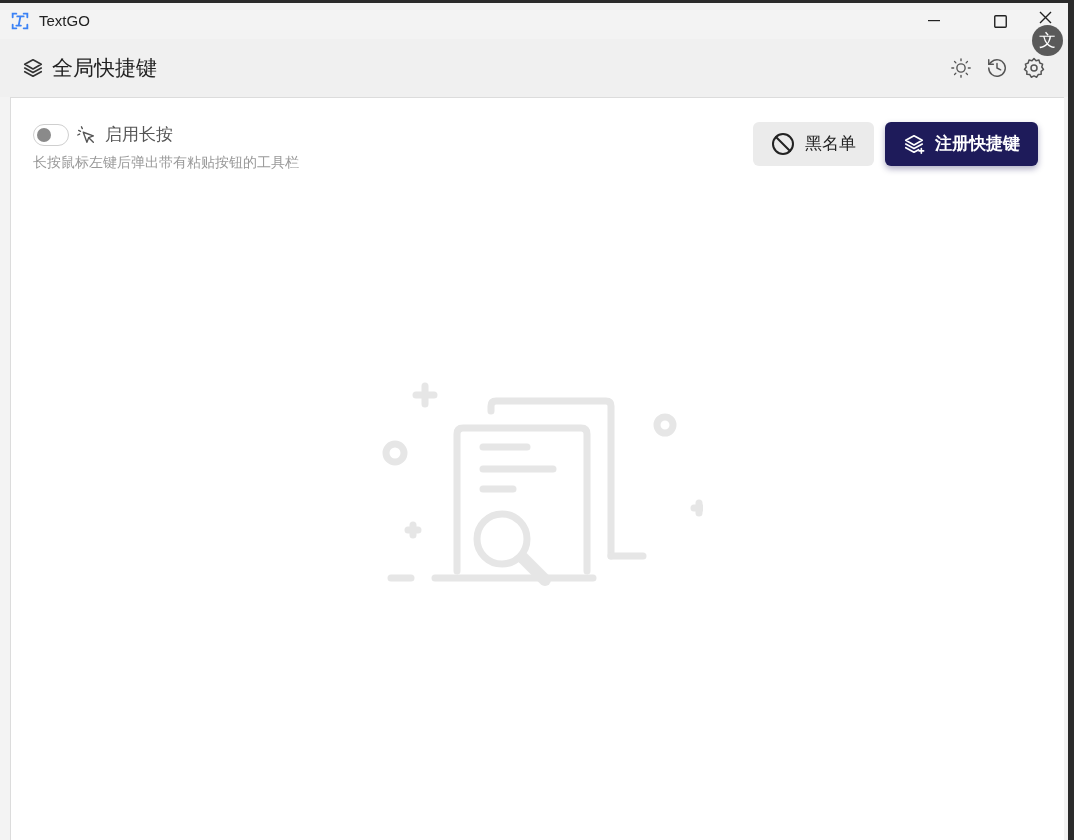 This screenshot has height=840, width=1074. What do you see at coordinates (961, 144) in the screenshot?
I see `register-shortcut-button: 注册快捷键` at bounding box center [961, 144].